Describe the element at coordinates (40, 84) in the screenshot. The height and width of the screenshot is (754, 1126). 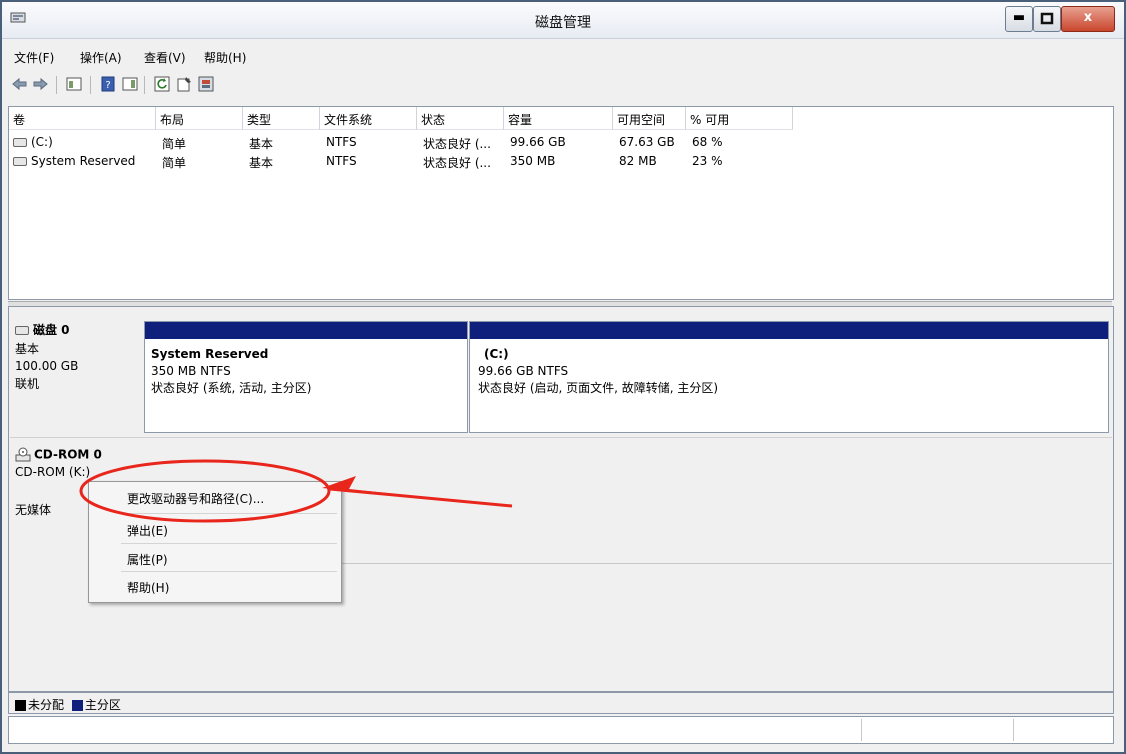
I see `forward-arrow-icon` at that location.